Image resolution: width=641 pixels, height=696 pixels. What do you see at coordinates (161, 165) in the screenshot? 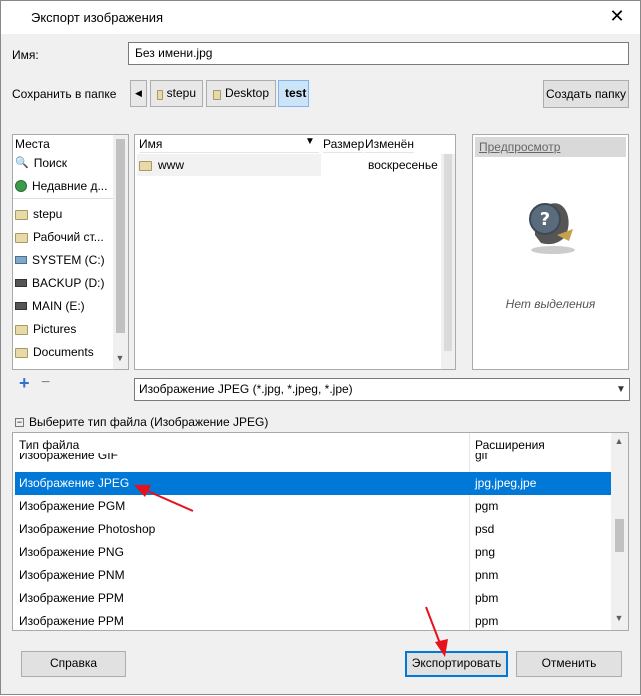
I see `file-row-www: www` at bounding box center [161, 165].